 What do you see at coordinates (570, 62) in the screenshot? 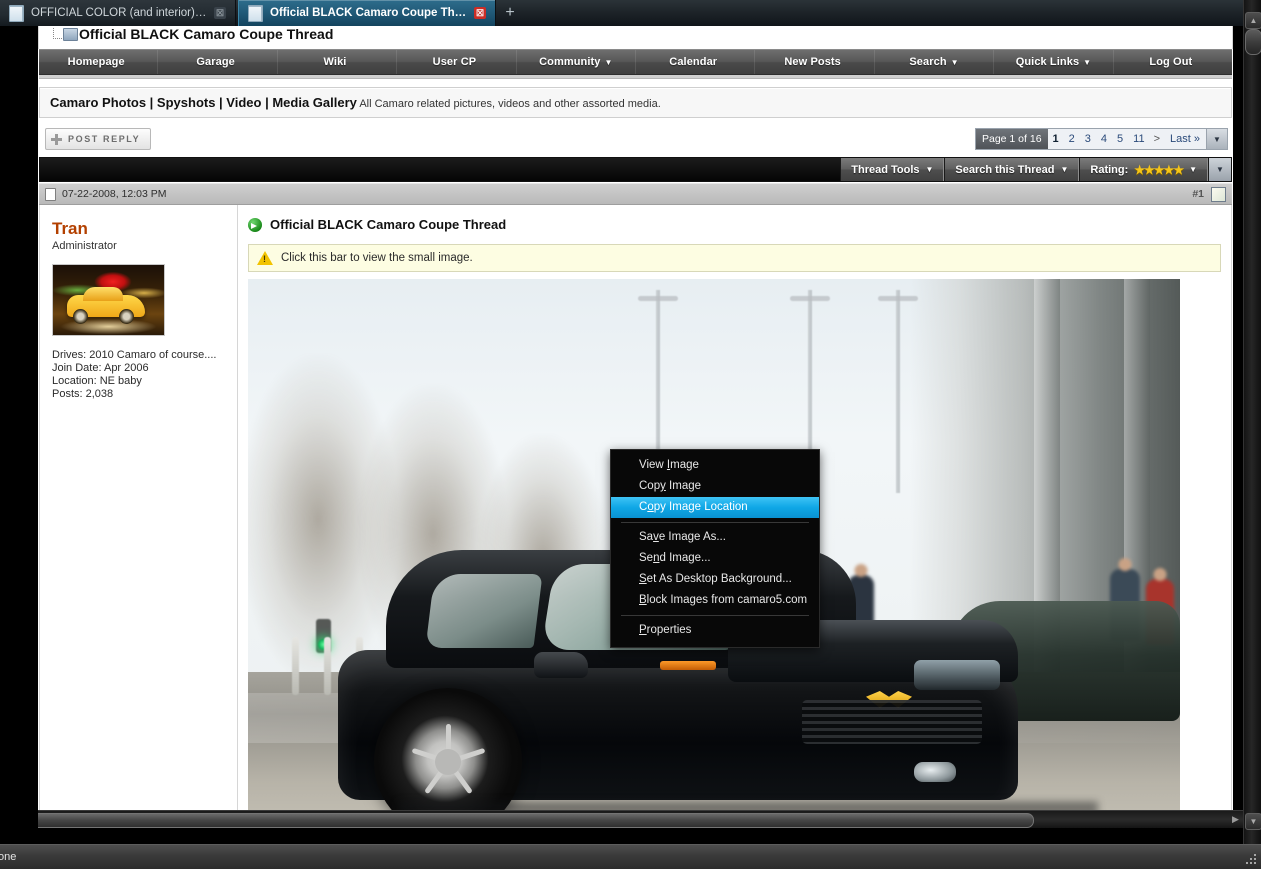
I see `nav-label: Community` at bounding box center [570, 62].